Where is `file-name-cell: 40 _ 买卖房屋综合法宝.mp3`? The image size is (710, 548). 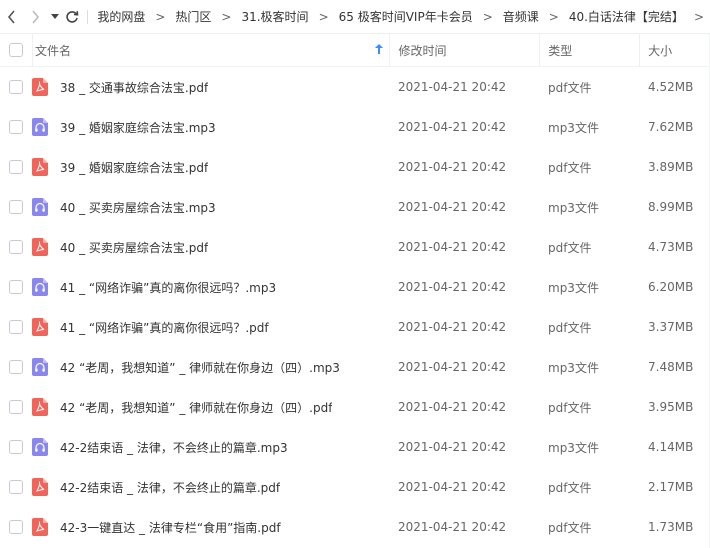
file-name-cell: 40 _ 买卖房屋综合法宝.mp3 is located at coordinates (211, 207).